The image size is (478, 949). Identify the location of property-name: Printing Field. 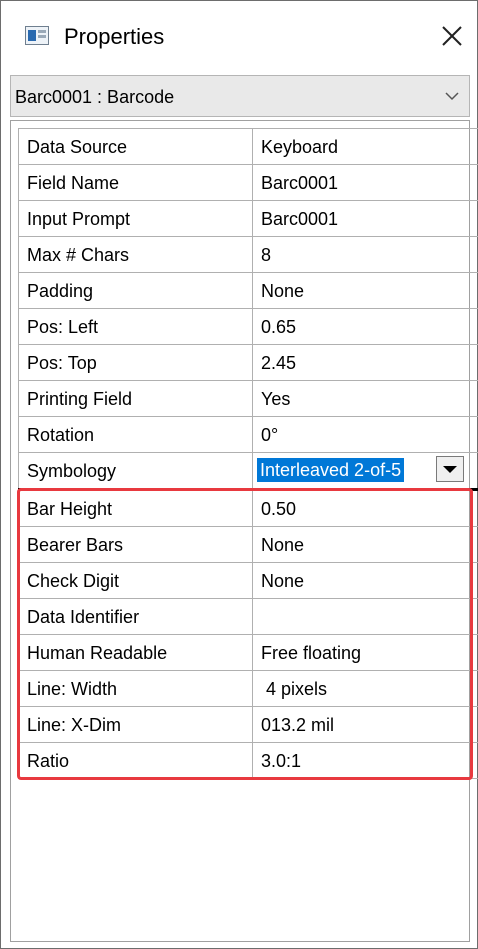
(135, 398).